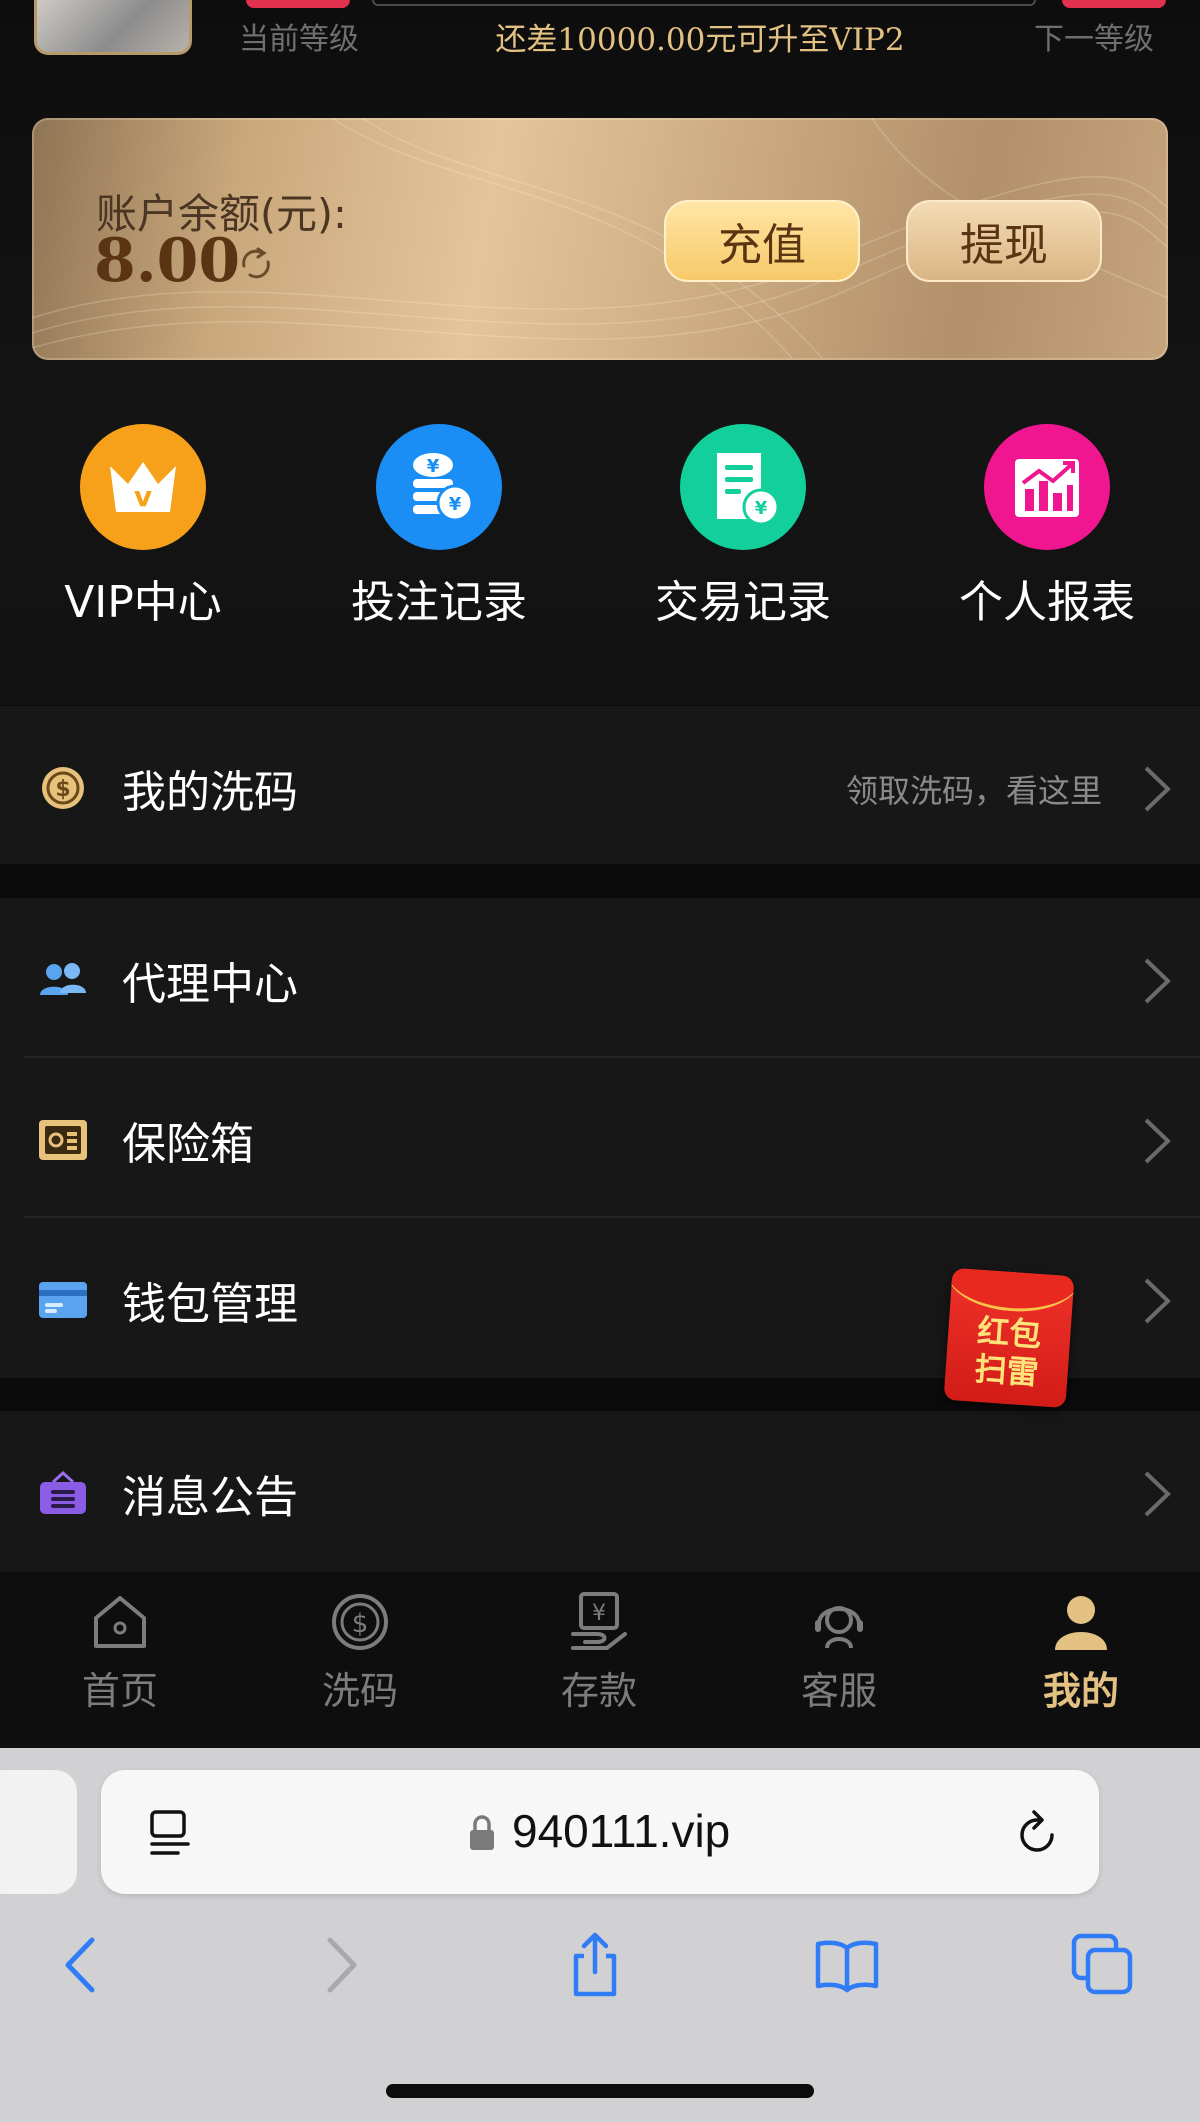 This screenshot has height=2122, width=1200. I want to click on lock-icon, so click(482, 1832).